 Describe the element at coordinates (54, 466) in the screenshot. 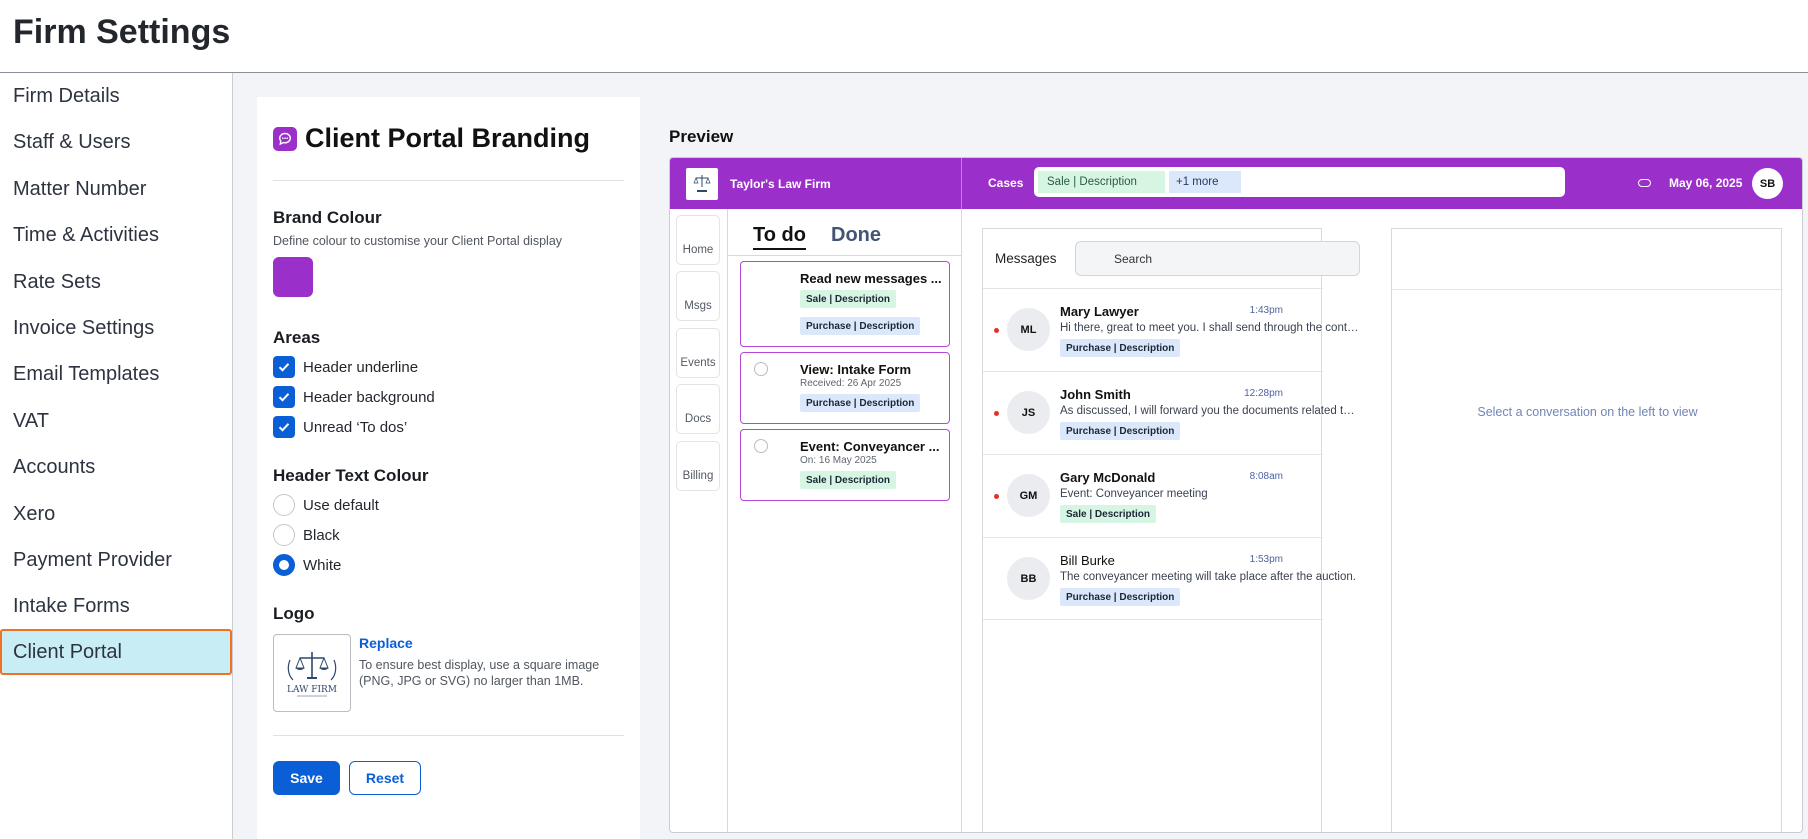

I see `sidebar-item-label: Accounts` at that location.